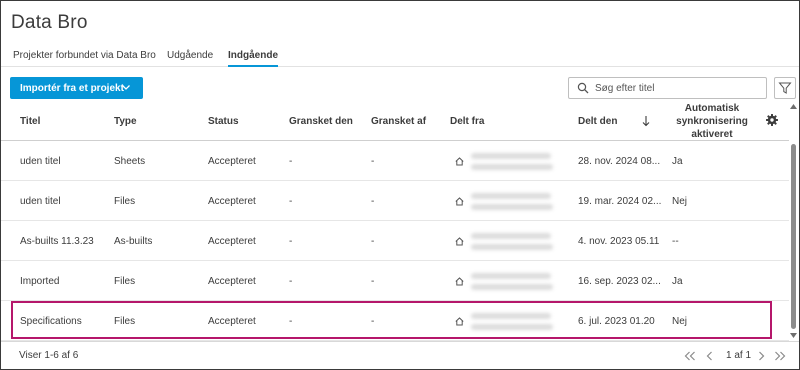  Describe the element at coordinates (51, 321) in the screenshot. I see `cell-title: Specifications` at that location.